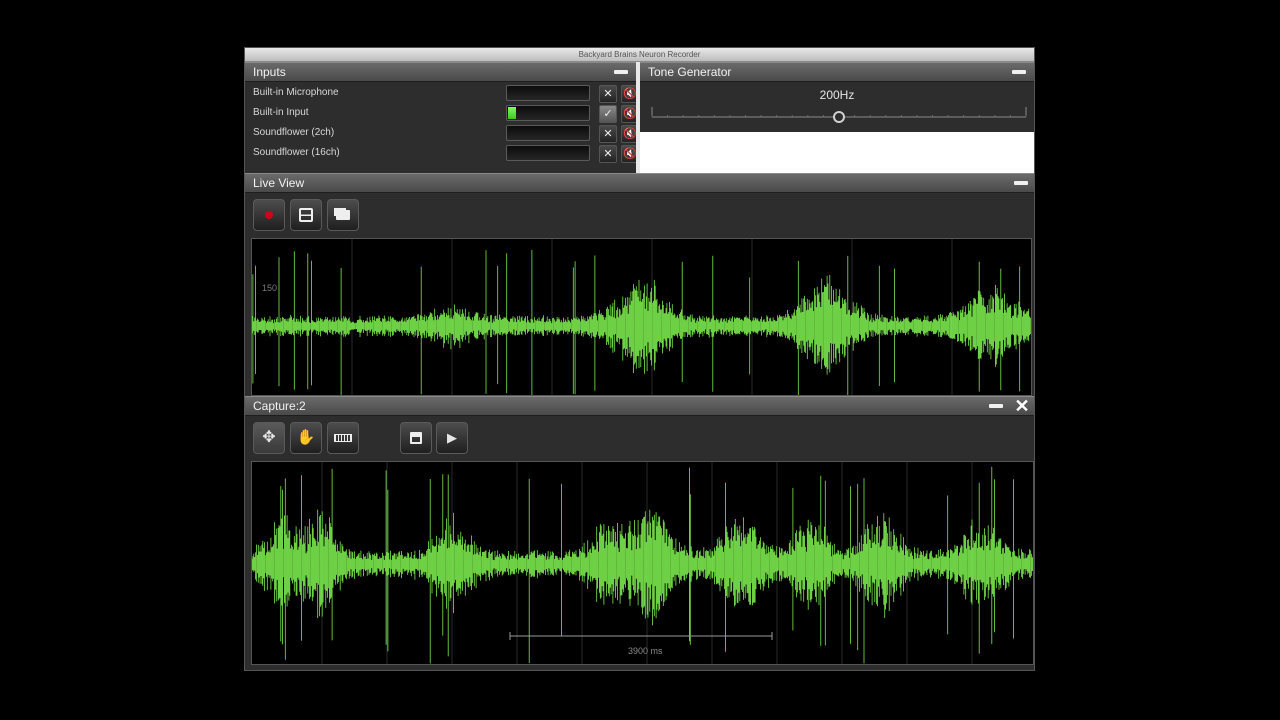 Image resolution: width=1280 pixels, height=720 pixels. I want to click on capture-minimize-button, so click(996, 406).